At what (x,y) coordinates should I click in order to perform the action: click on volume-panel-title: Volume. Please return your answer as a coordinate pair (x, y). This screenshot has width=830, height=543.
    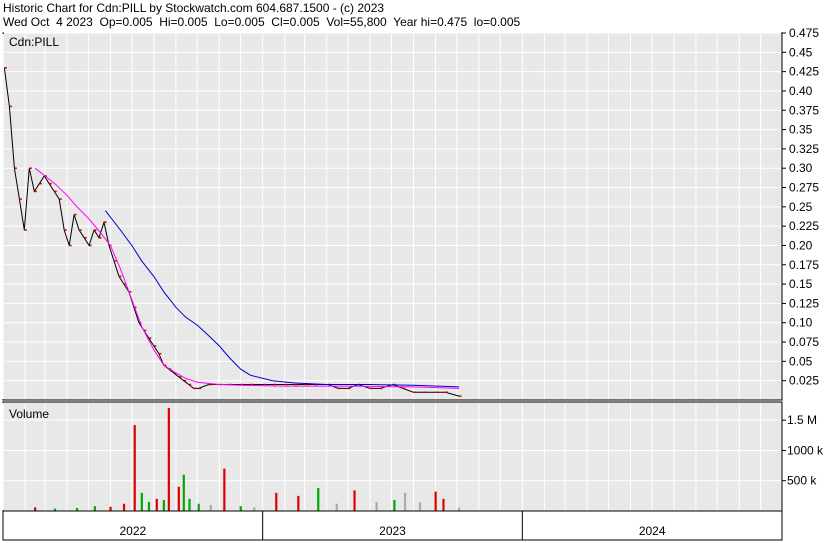
    Looking at the image, I should click on (29, 414).